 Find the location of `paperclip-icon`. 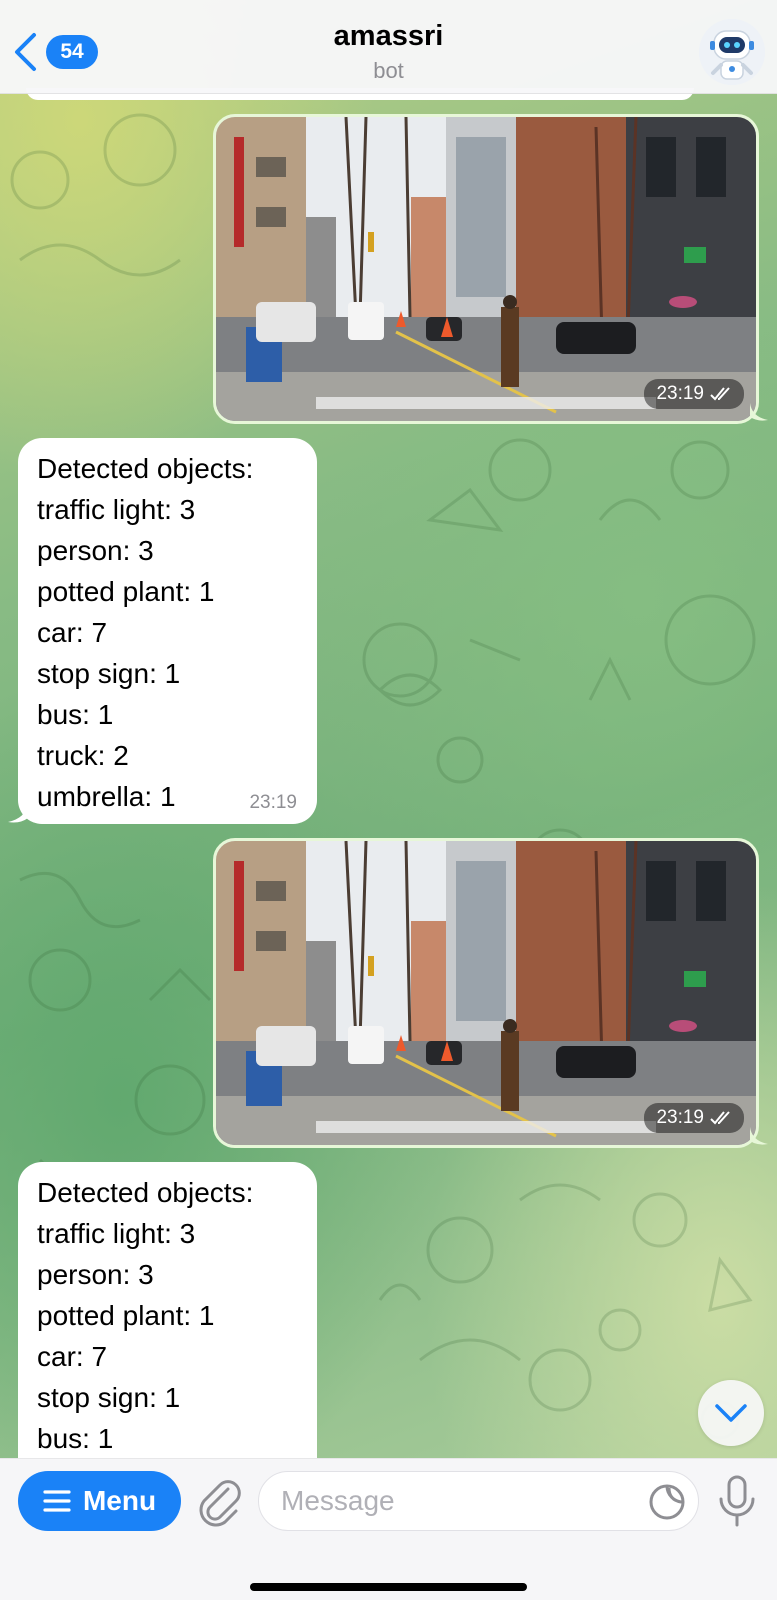

paperclip-icon is located at coordinates (220, 1501).